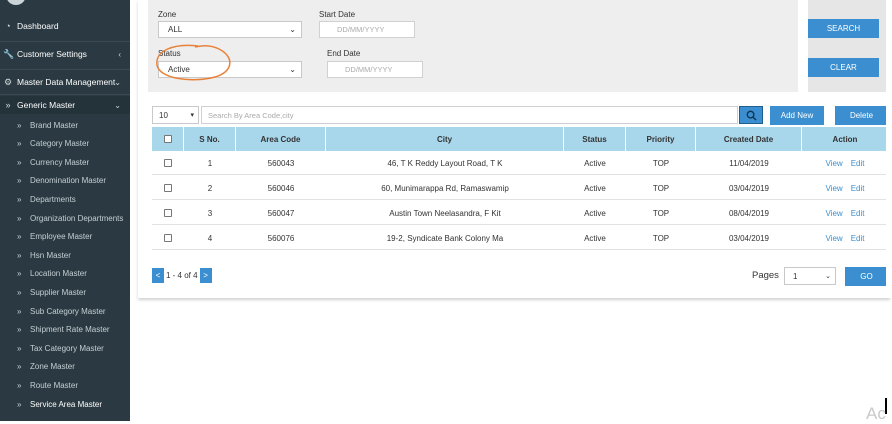  I want to click on sidebar-item-master-data-management: ⚙ Master Data Management ⌄, so click(65, 82).